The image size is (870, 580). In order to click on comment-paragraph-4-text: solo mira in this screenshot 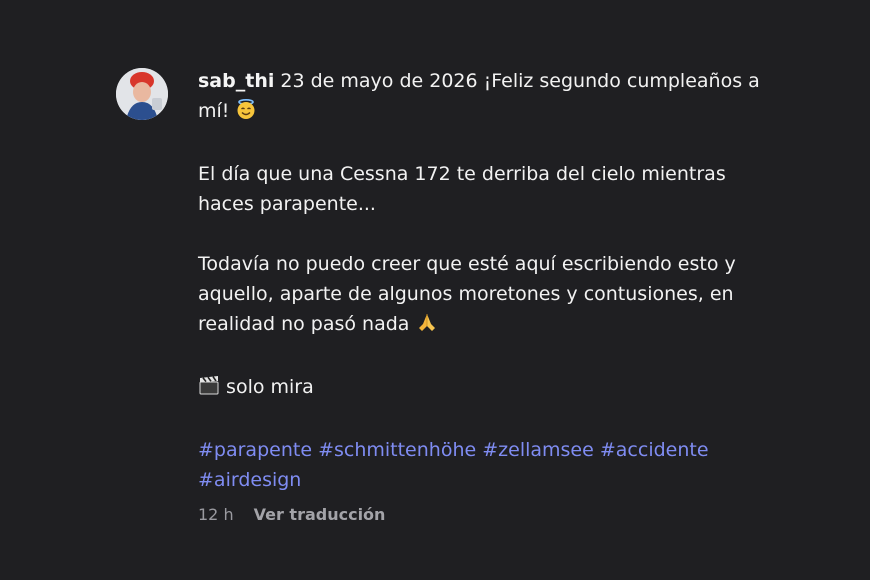, I will do `click(267, 387)`.